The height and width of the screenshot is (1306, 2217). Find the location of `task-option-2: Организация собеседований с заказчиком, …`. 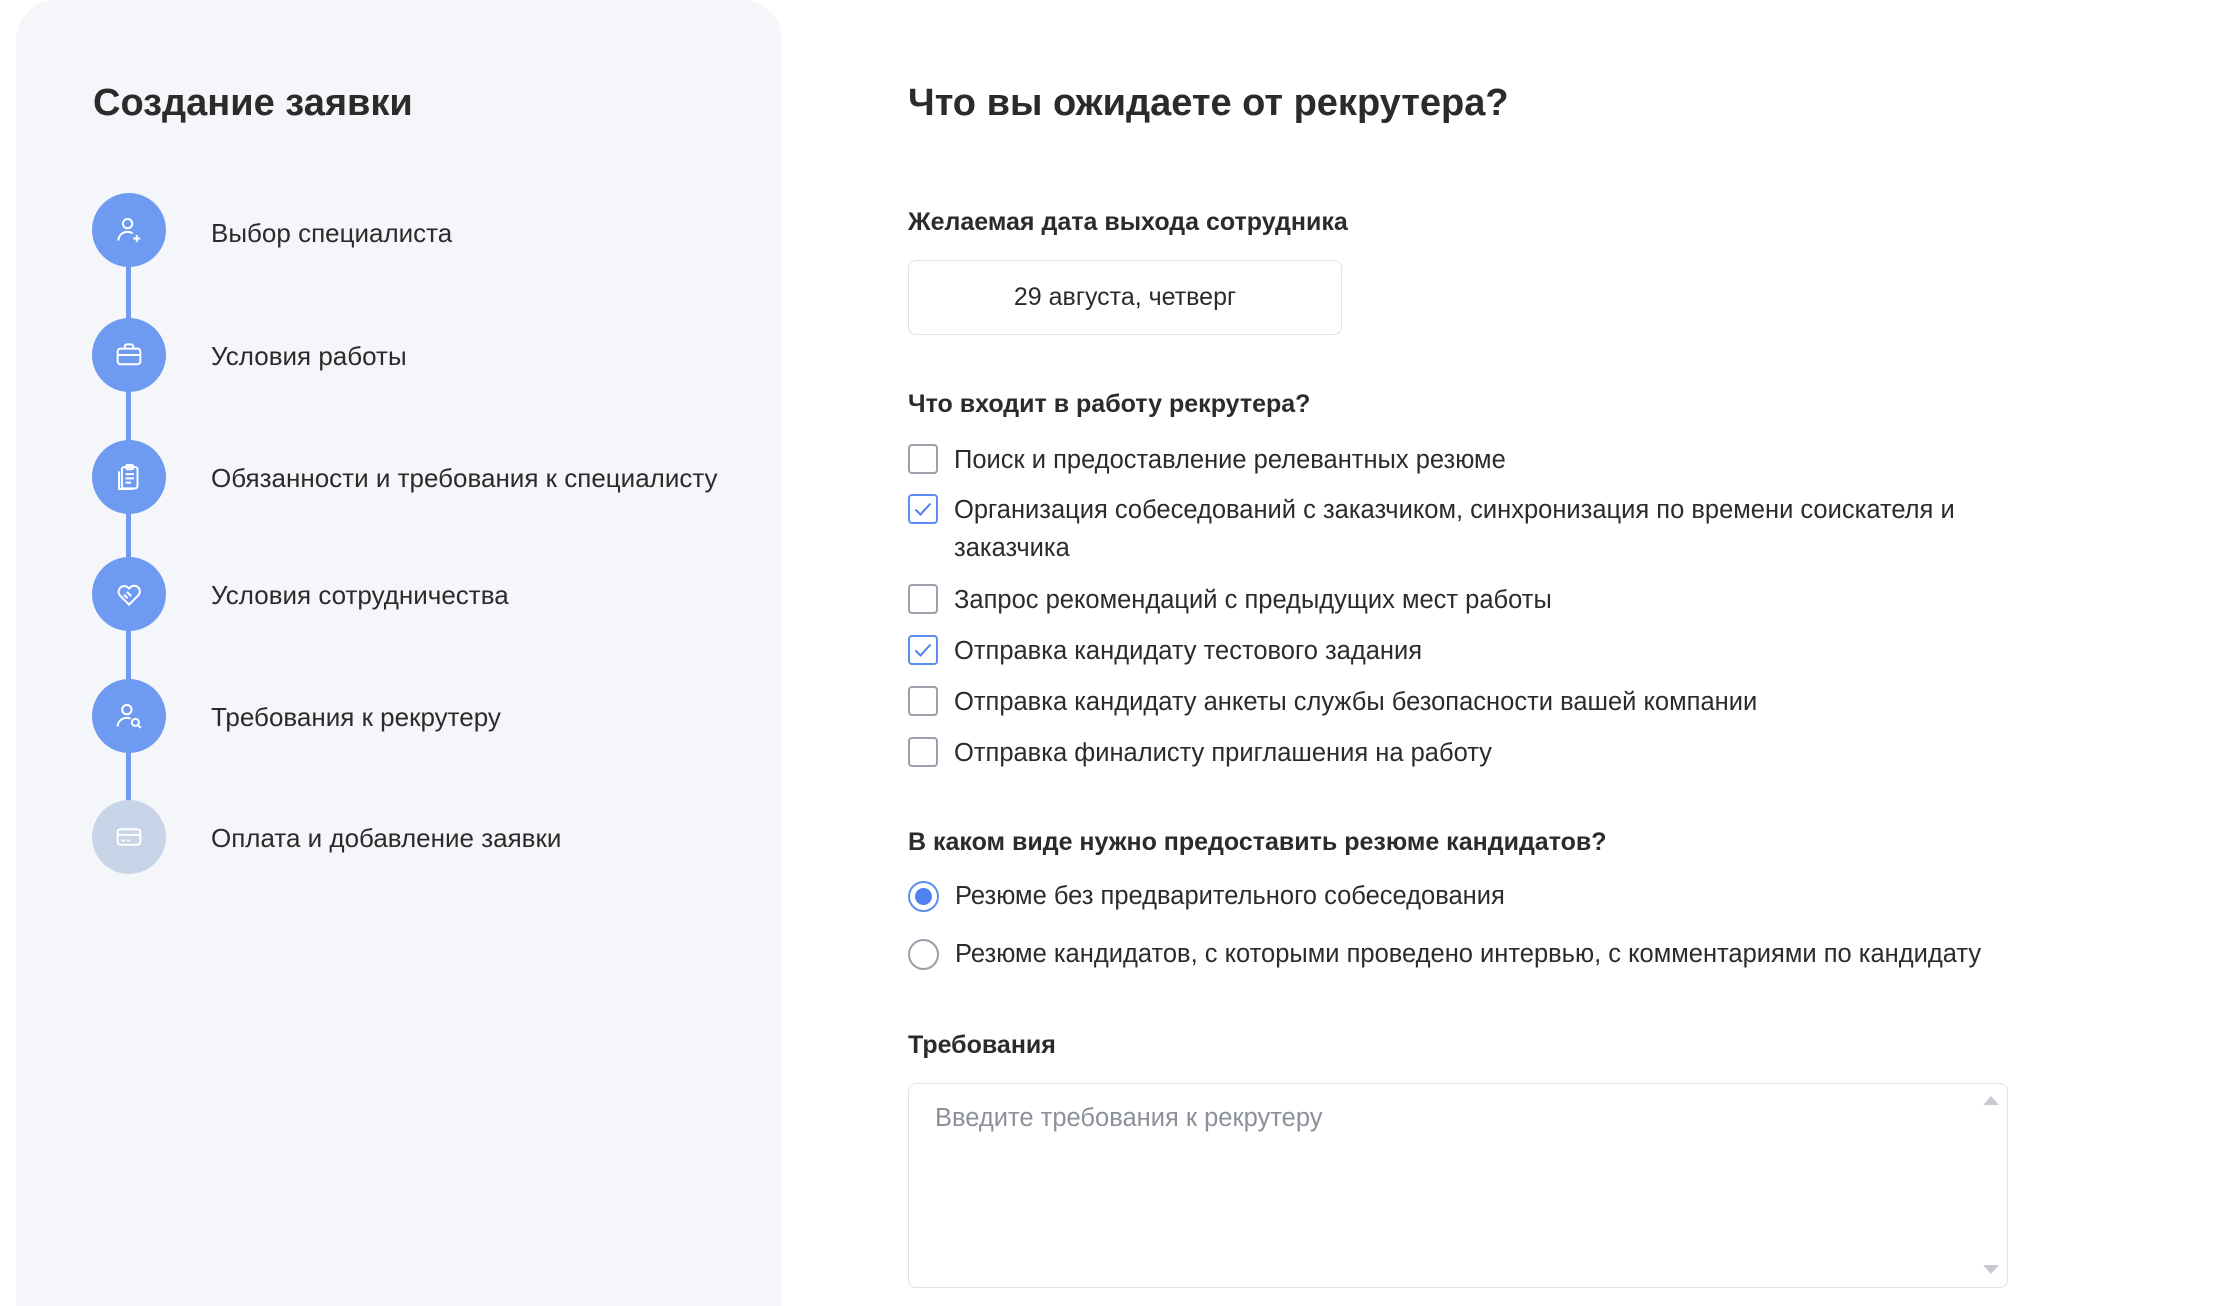

task-option-2: Организация собеседований с заказчиком, … is located at coordinates (1468, 530).